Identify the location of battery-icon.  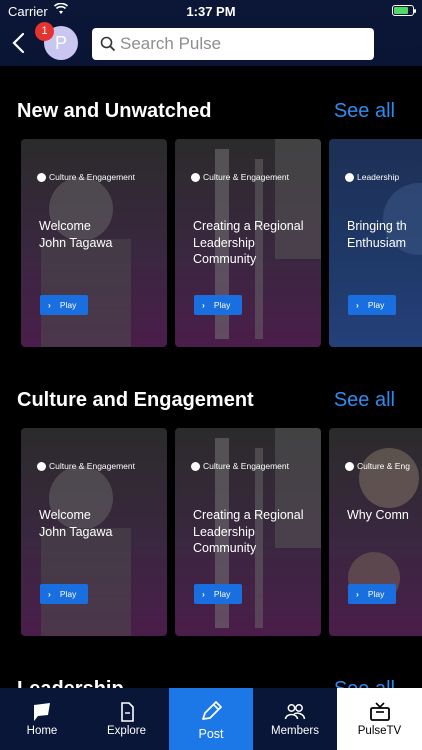
(404, 10).